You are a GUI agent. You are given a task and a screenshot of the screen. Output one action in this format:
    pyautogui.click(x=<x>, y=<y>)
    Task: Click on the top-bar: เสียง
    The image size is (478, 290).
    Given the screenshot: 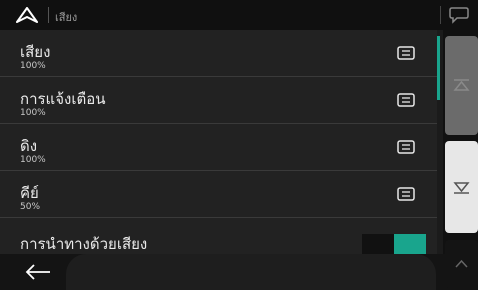 What is the action you would take?
    pyautogui.click(x=239, y=15)
    